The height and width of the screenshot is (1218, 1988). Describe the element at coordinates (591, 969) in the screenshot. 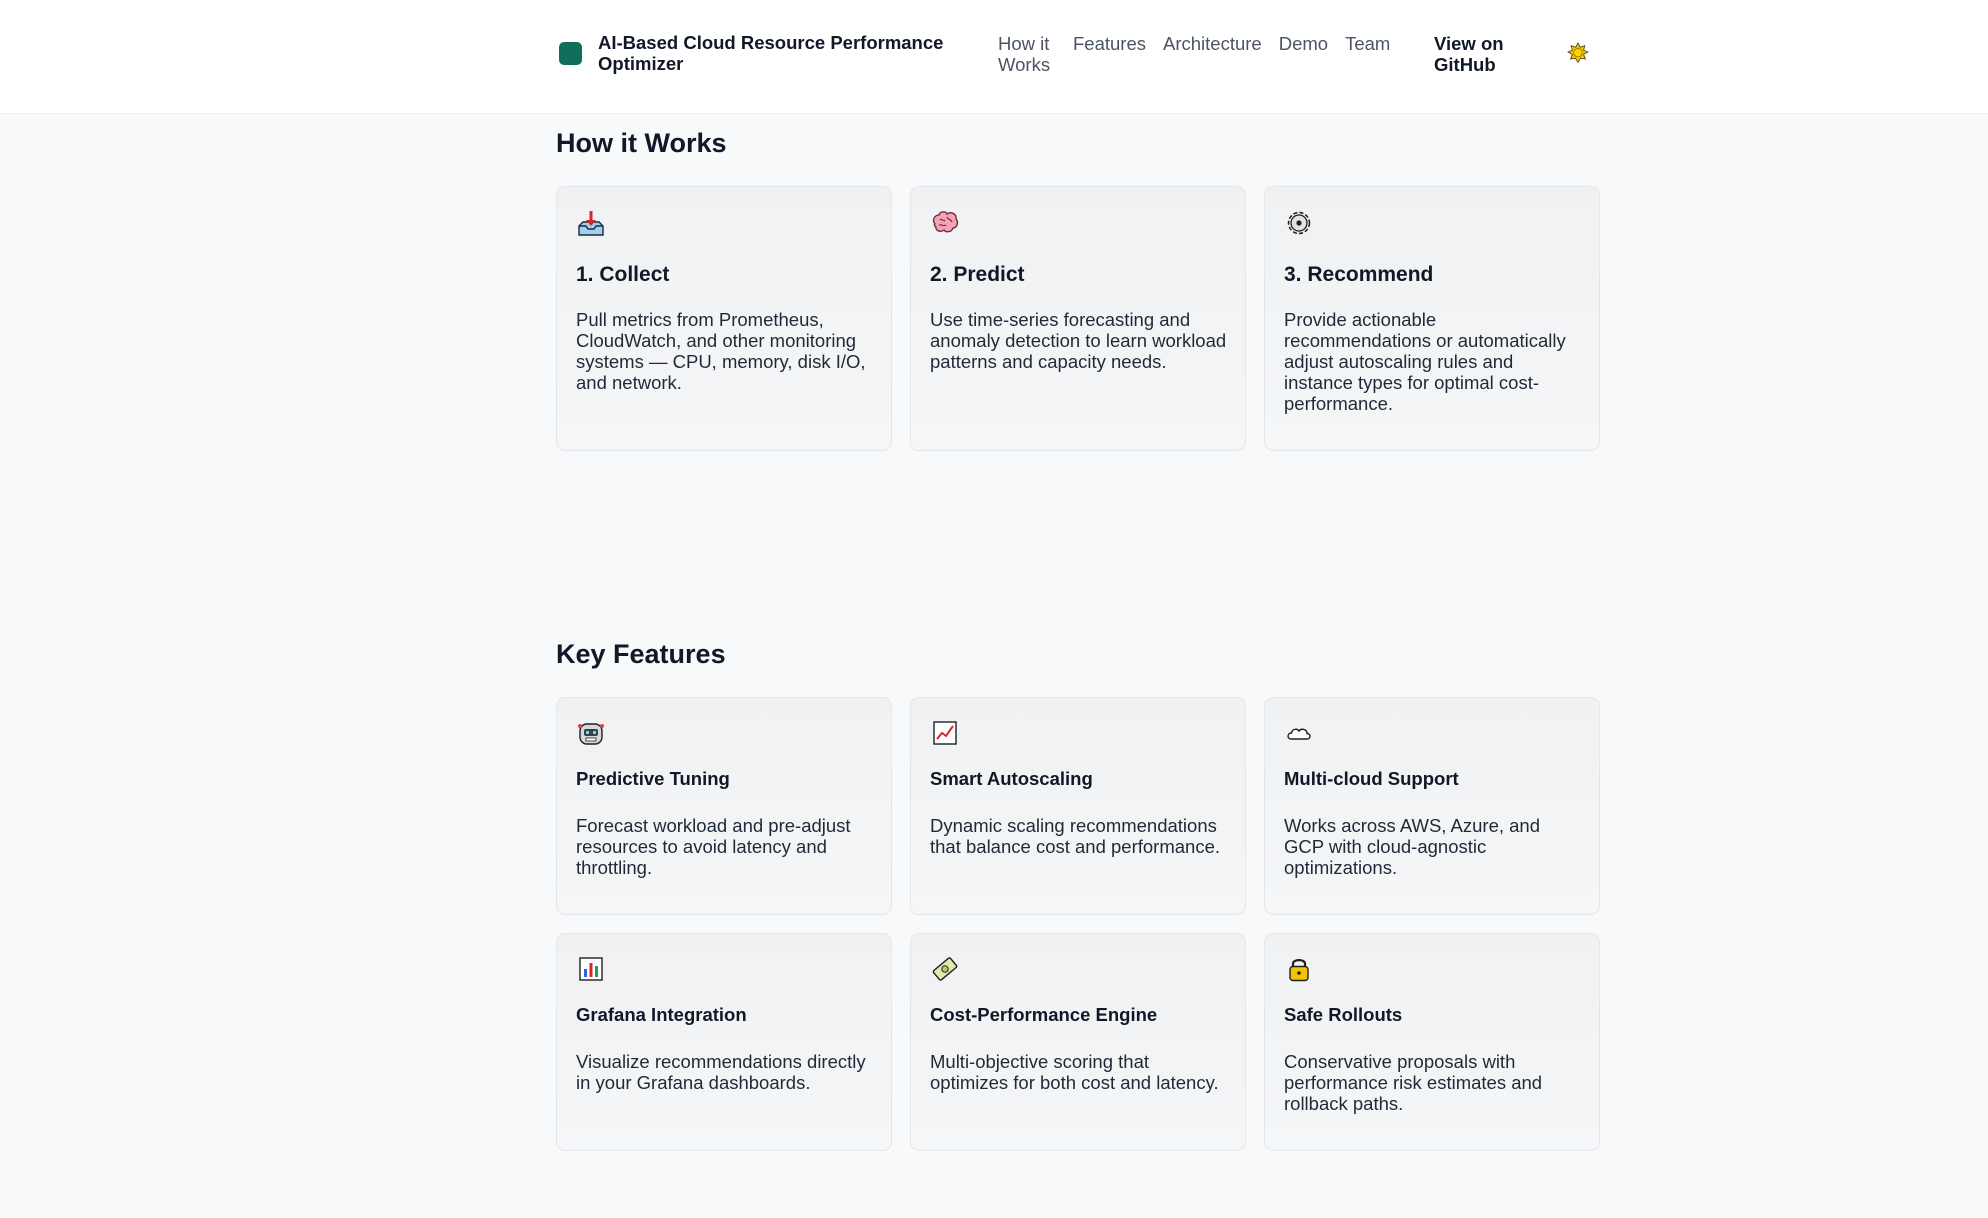

I see `bar-chart-icon` at that location.